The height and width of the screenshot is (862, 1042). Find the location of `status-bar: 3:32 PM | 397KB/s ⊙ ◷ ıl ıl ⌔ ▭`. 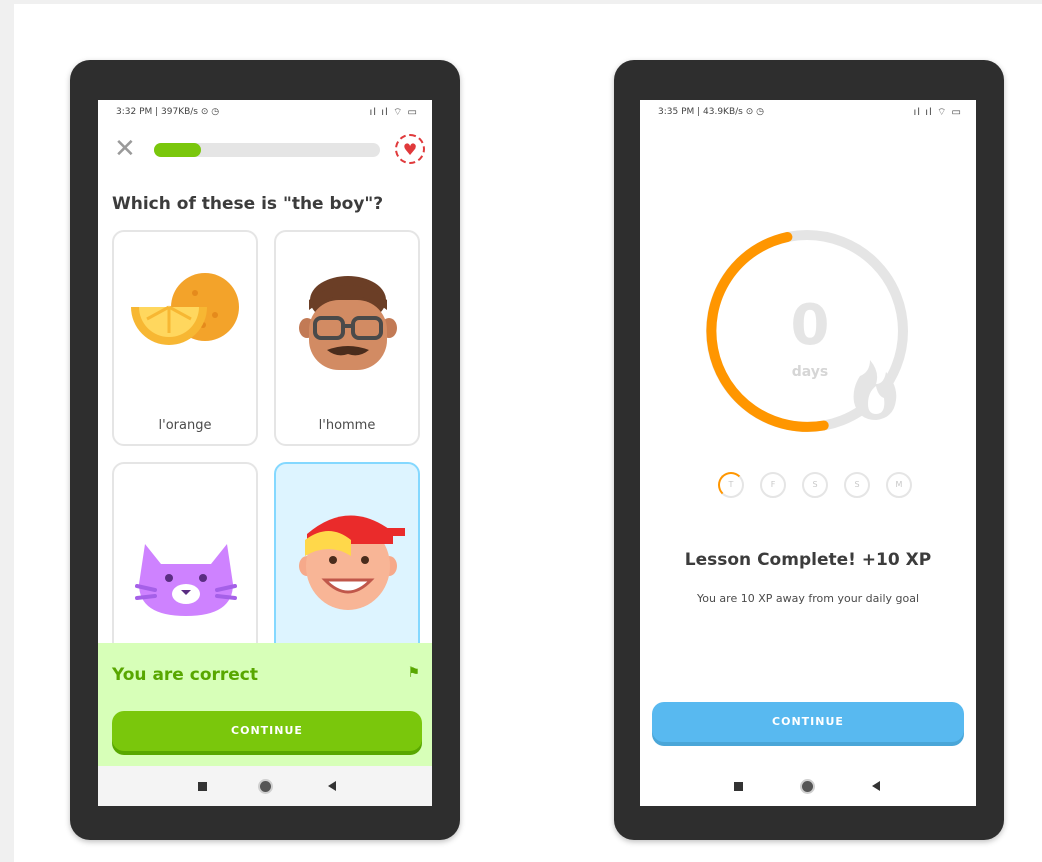

status-bar: 3:32 PM | 397KB/s ⊙ ◷ ıl ıl ⌔ ▭ is located at coordinates (265, 113).